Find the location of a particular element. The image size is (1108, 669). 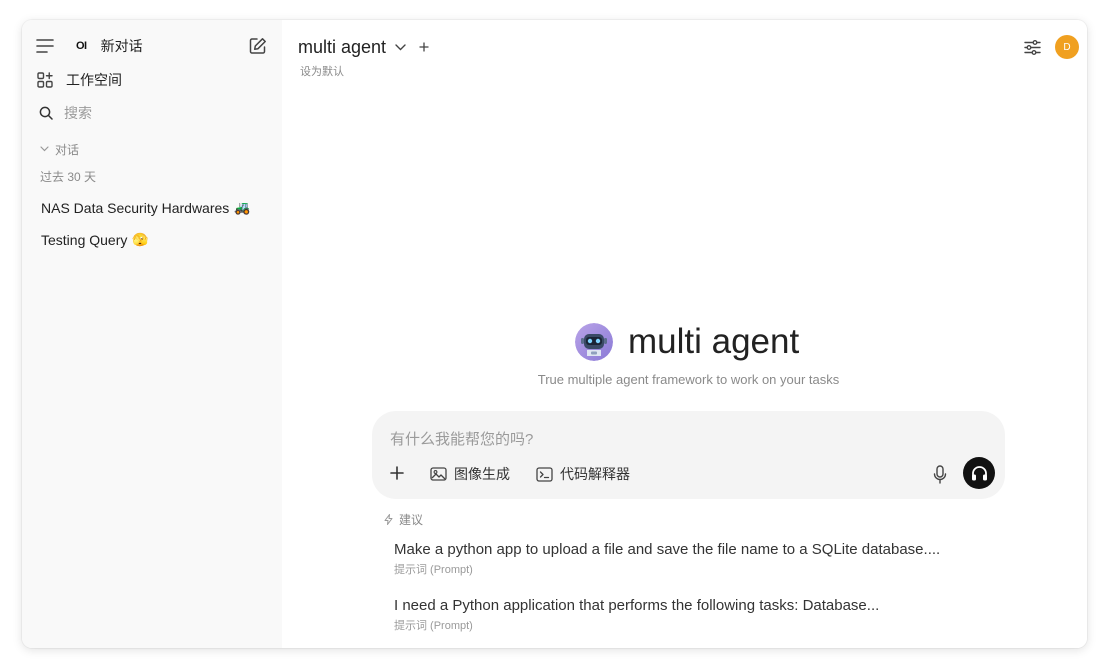

brand-logo: OI is located at coordinates (81, 46).